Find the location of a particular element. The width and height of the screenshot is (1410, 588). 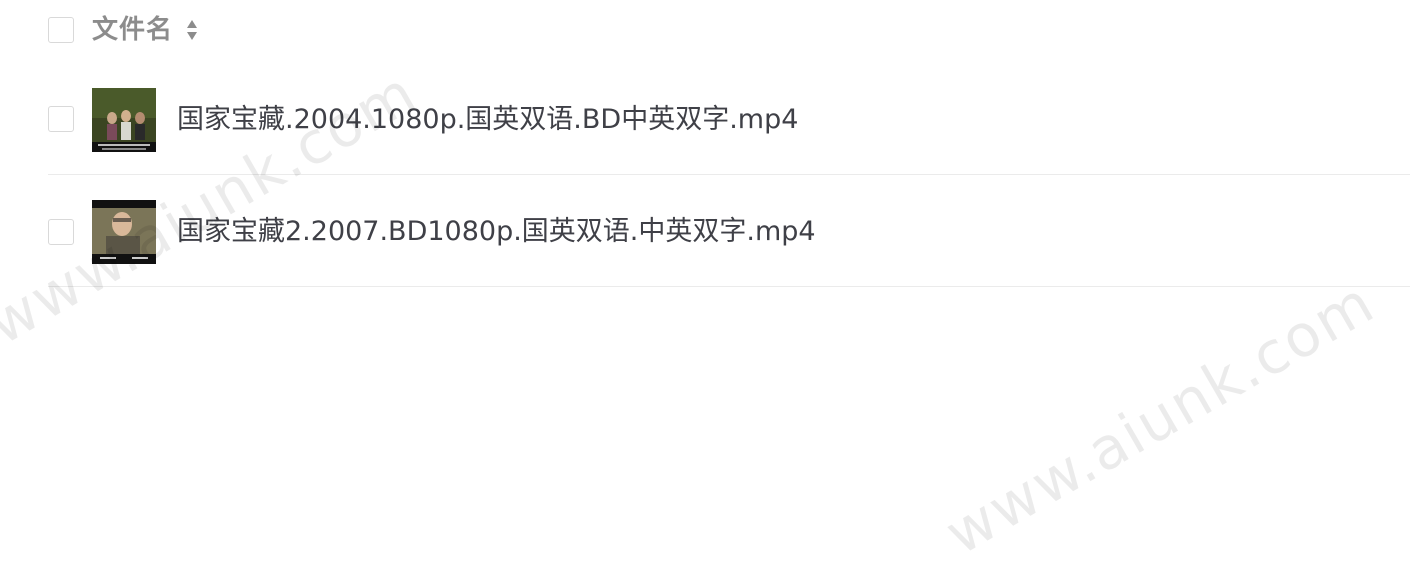

column-header-filename: 文件名 is located at coordinates (132, 30).